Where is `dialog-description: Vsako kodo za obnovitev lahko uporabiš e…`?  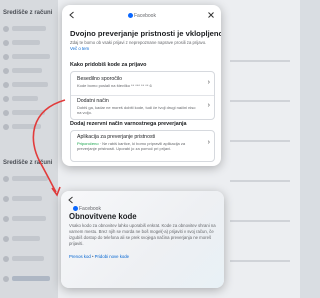
dialog-description: Vsako kodo za obnovitev lahko uporabiš e… is located at coordinates (142, 234).